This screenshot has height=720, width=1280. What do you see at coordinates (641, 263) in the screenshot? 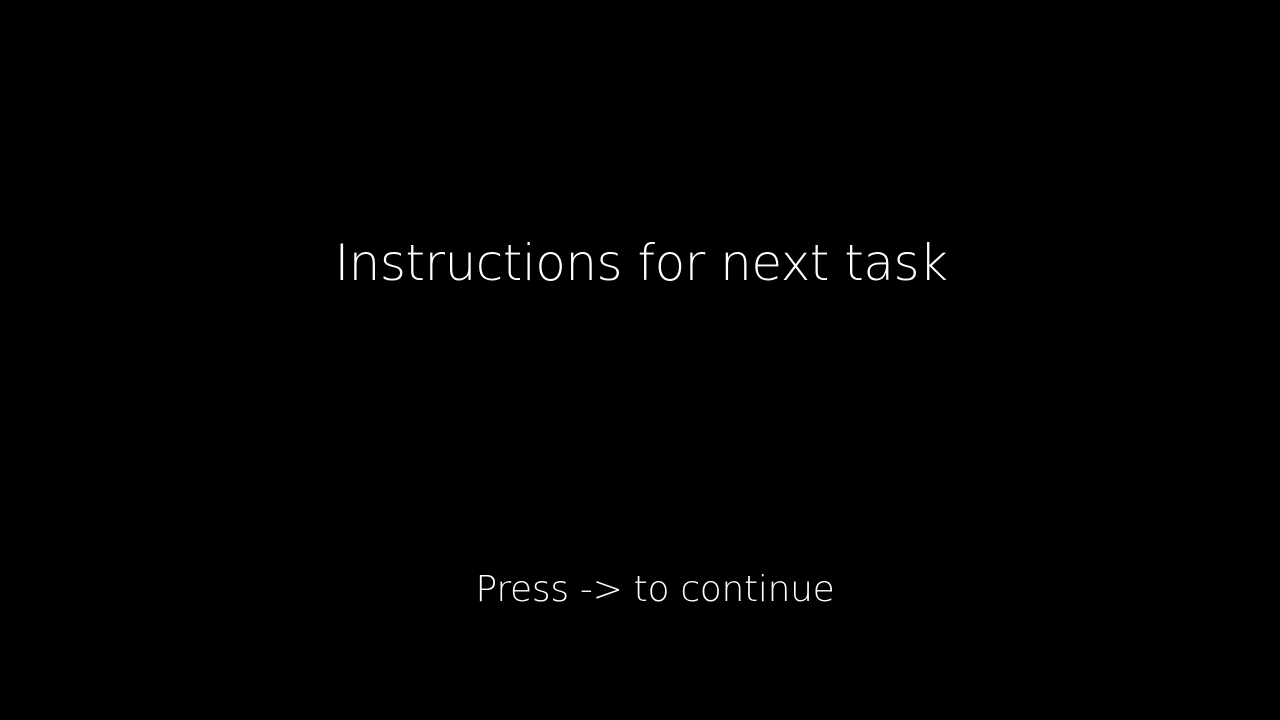
I see `slide-title: Instructions for next task` at bounding box center [641, 263].